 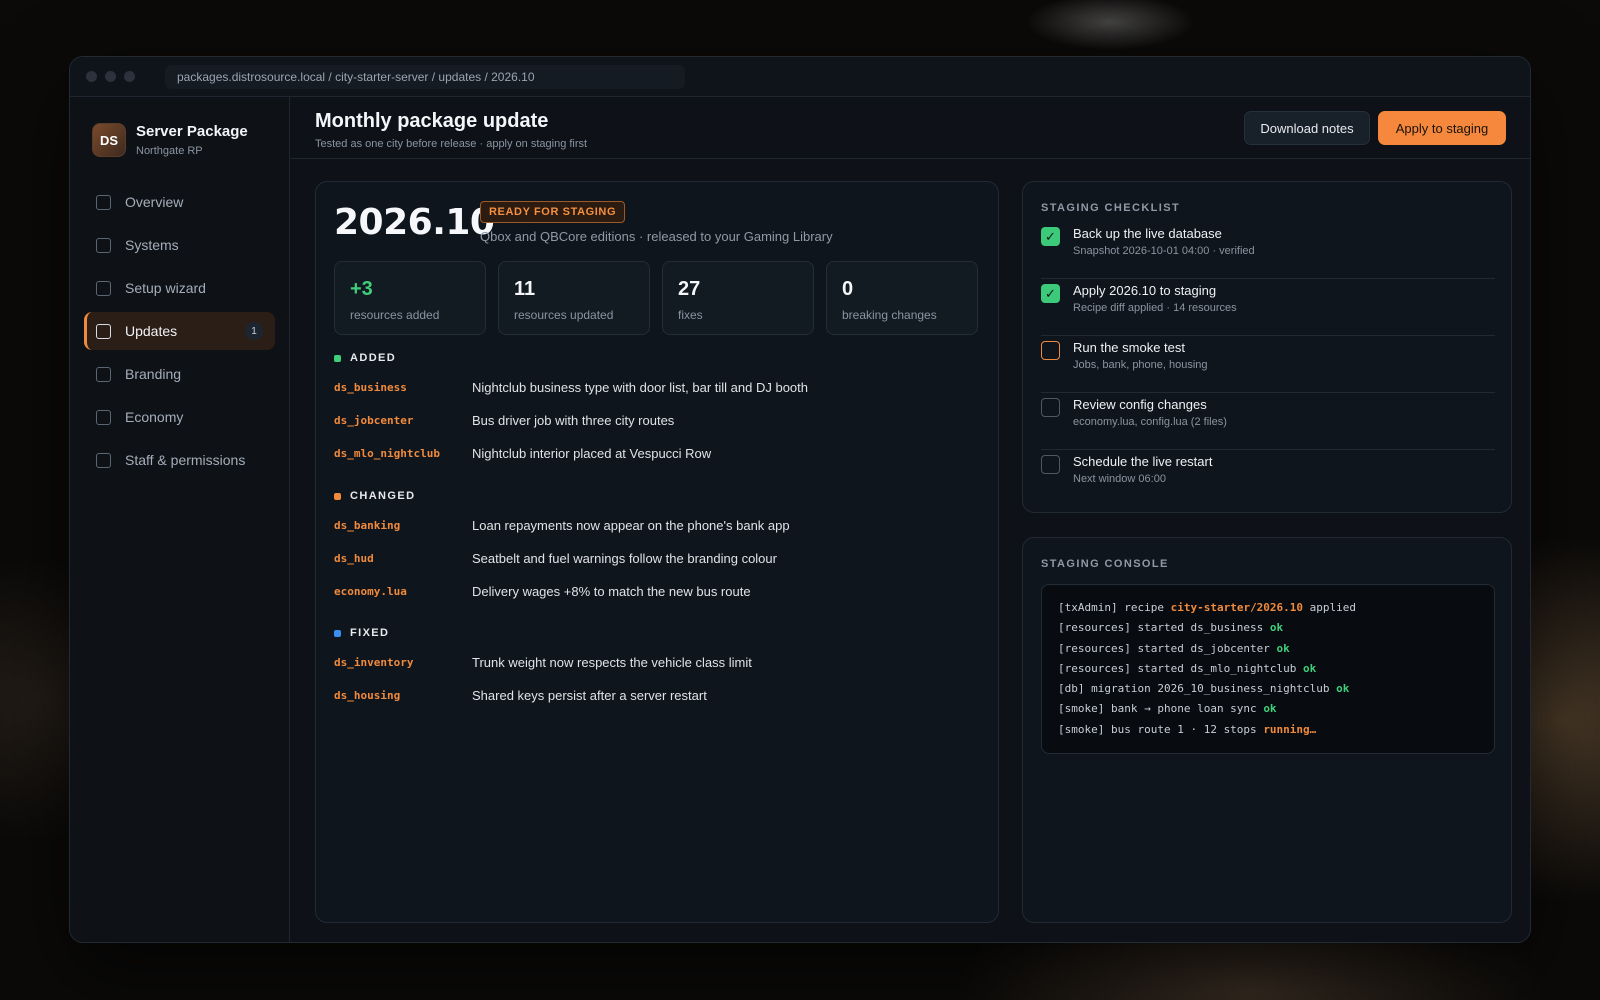 What do you see at coordinates (403, 453) in the screenshot?
I see `resource-name: ds_mlo_nightclub` at bounding box center [403, 453].